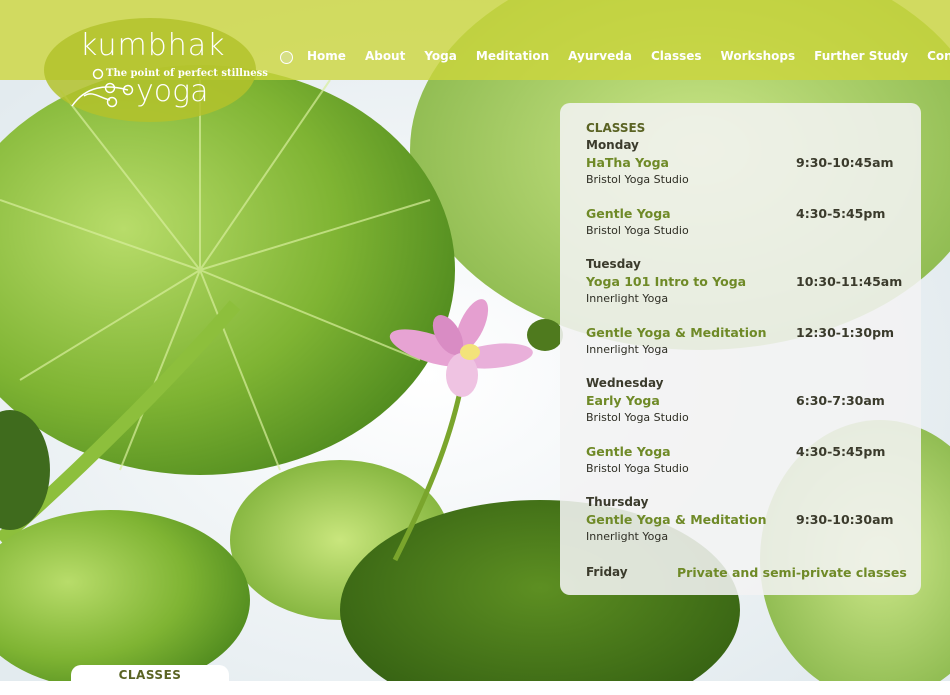 This screenshot has height=695, width=950. Describe the element at coordinates (172, 91) in the screenshot. I see `logo-word-yoga: yoga` at that location.